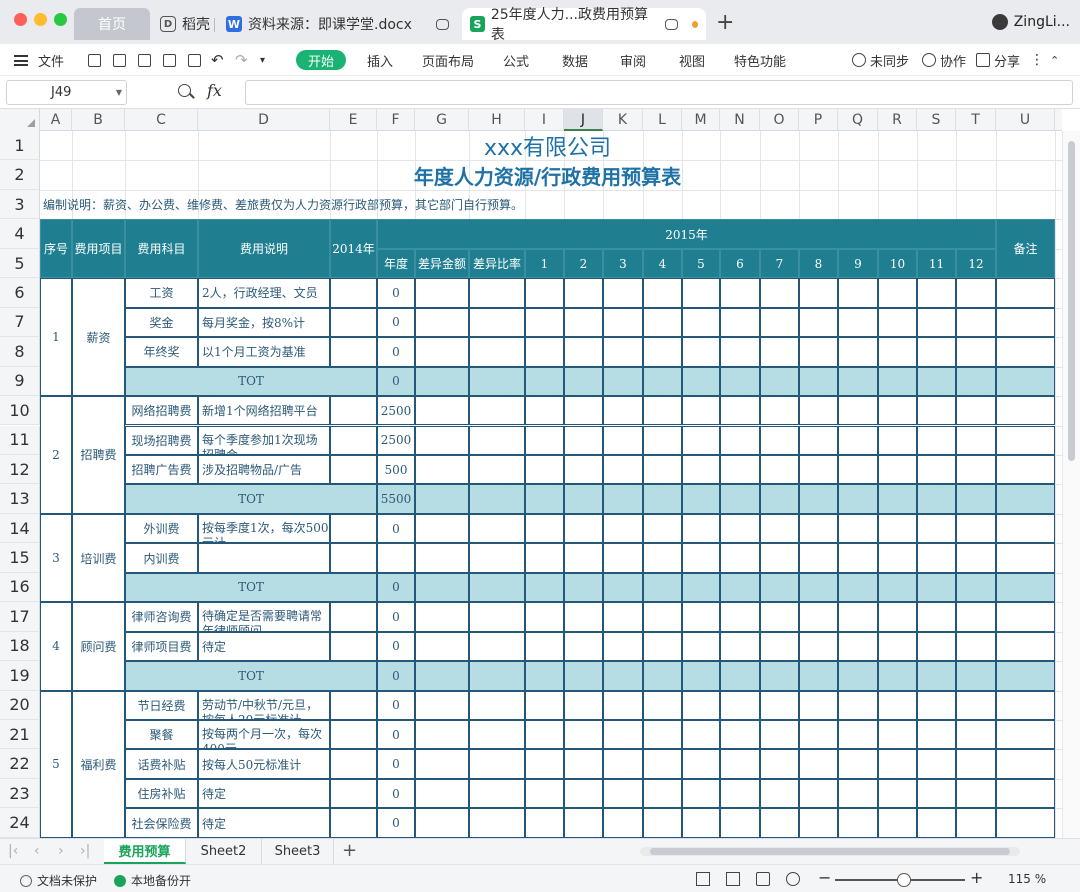 This screenshot has width=1080, height=892. What do you see at coordinates (1025, 249) in the screenshot?
I see `header-remark: 备注` at bounding box center [1025, 249].